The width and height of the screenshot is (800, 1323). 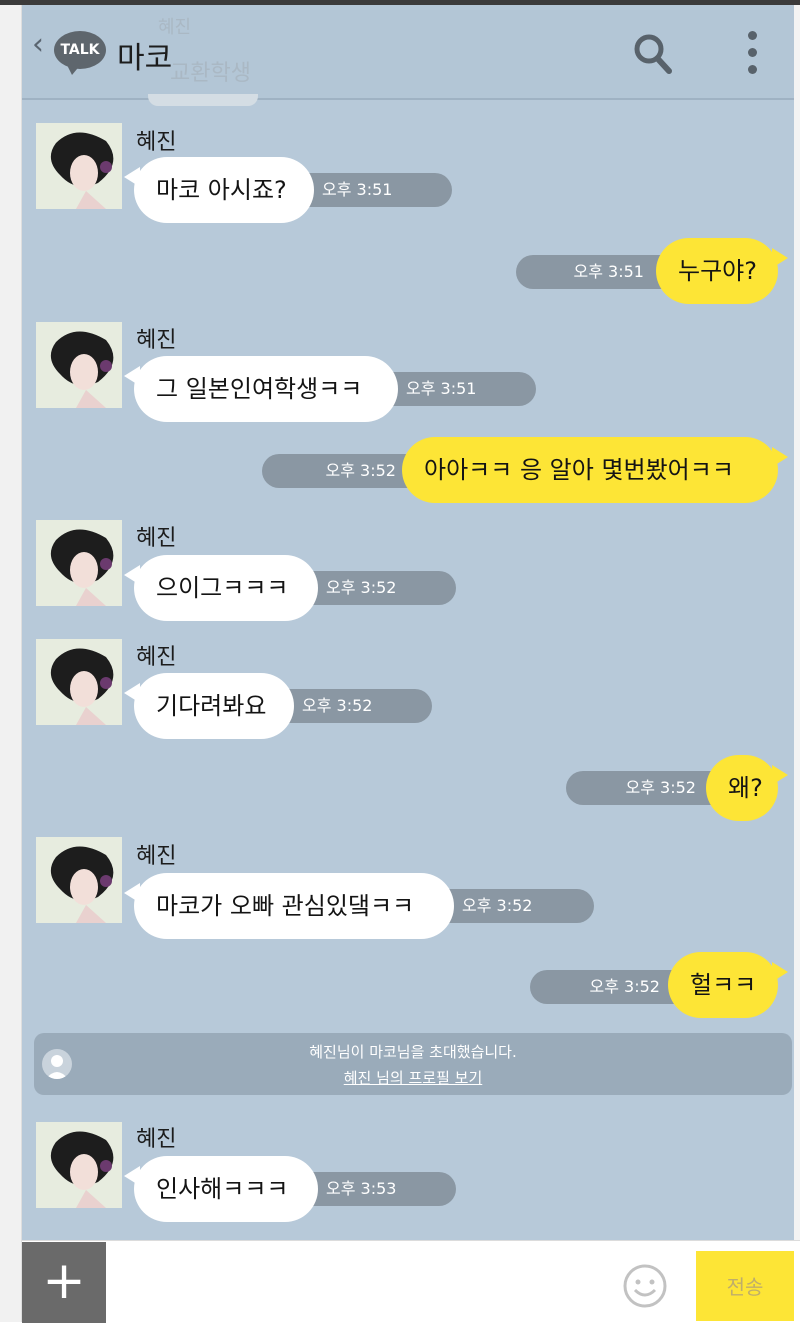 What do you see at coordinates (752, 53) in the screenshot?
I see `more-vertical-icon` at bounding box center [752, 53].